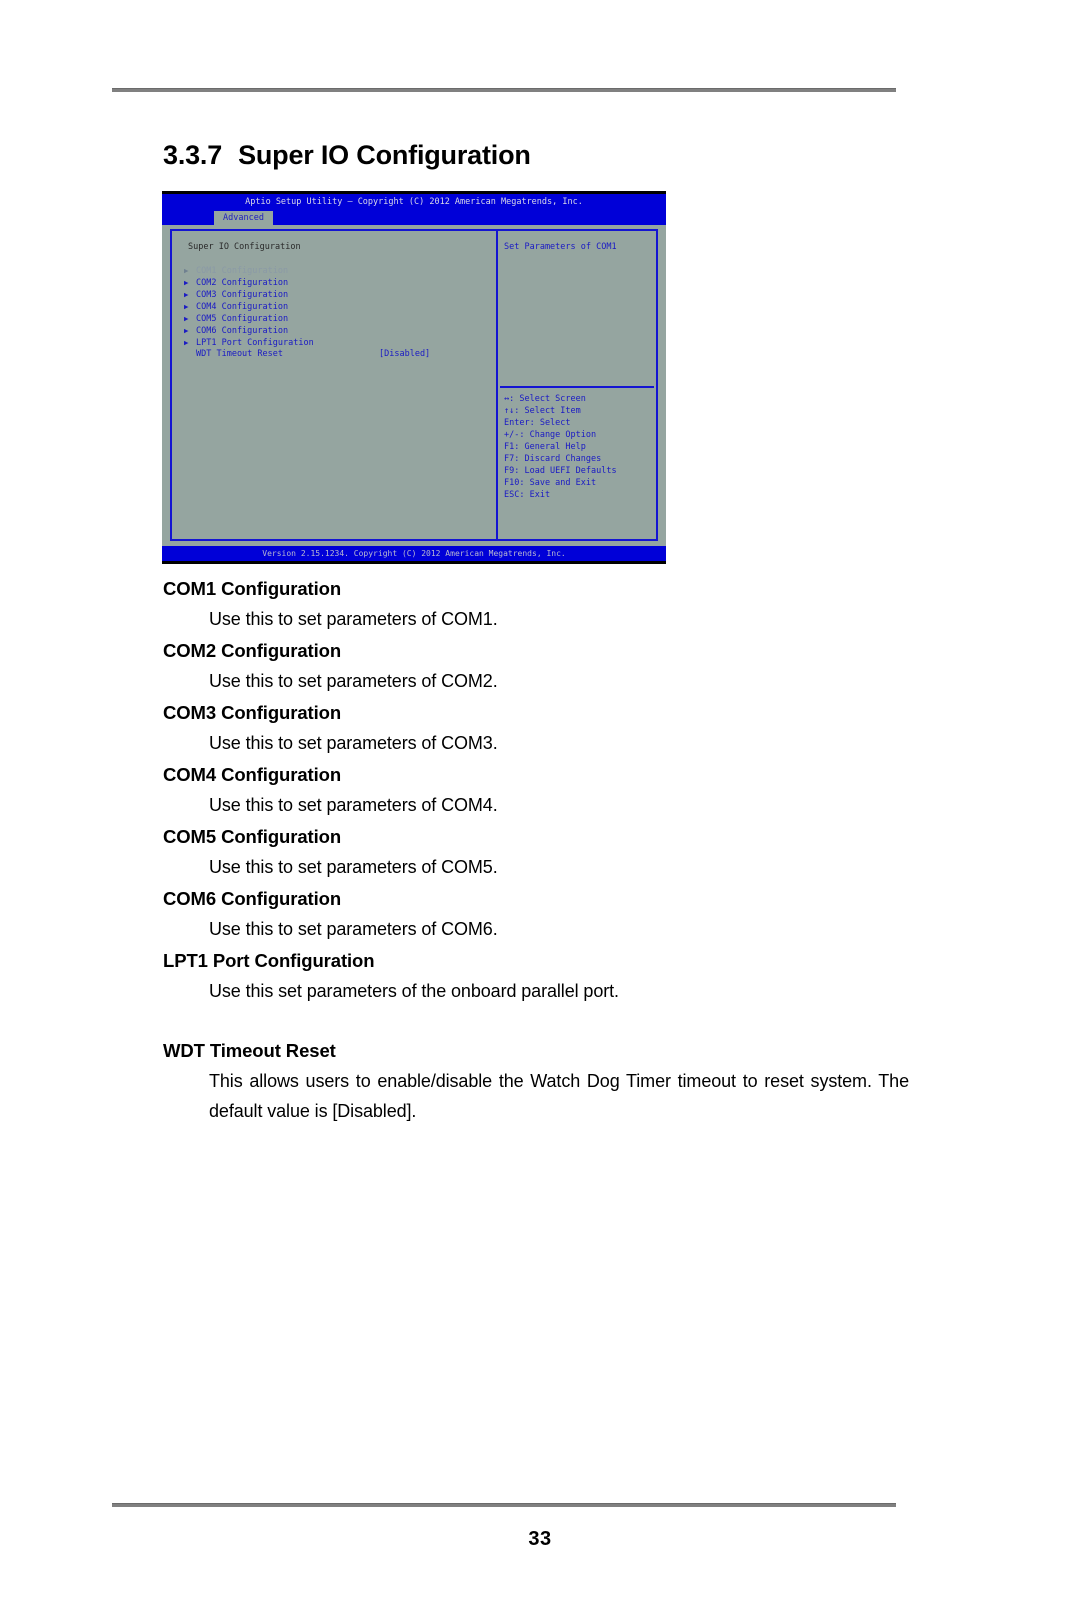  Describe the element at coordinates (242, 307) in the screenshot. I see `menu-item-label: COM4 Configuration` at that location.